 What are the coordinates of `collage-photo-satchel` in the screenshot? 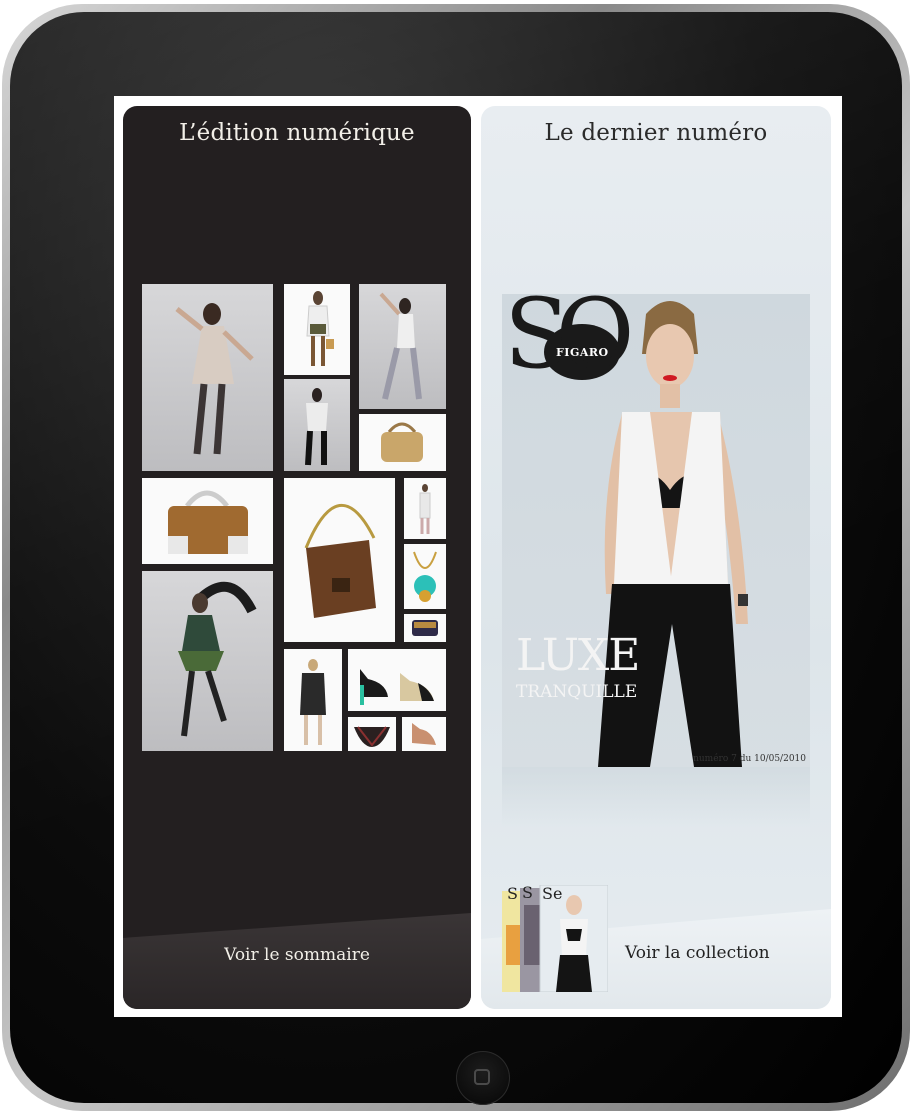 It's located at (339, 560).